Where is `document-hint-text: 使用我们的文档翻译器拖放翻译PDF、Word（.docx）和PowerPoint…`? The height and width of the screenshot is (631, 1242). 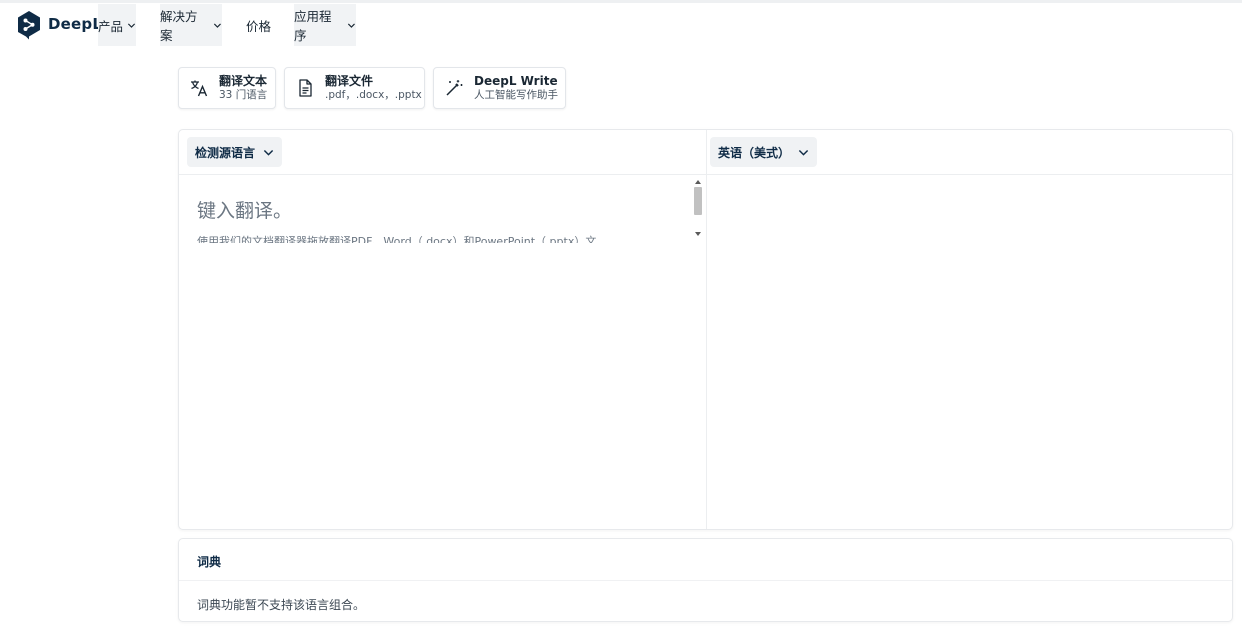 document-hint-text: 使用我们的文档翻译器拖放翻译PDF、Word（.docx）和PowerPoint… is located at coordinates (397, 239).